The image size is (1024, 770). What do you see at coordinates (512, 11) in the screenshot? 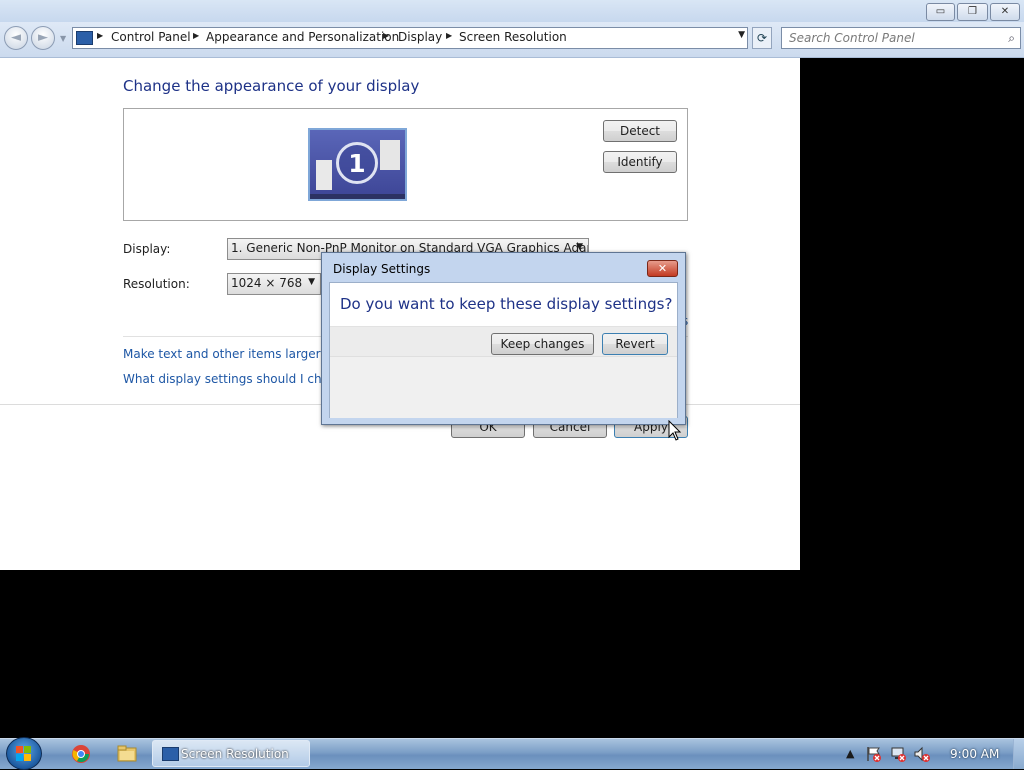
I see `title-bar: ▭ ❐ ✕` at bounding box center [512, 11].